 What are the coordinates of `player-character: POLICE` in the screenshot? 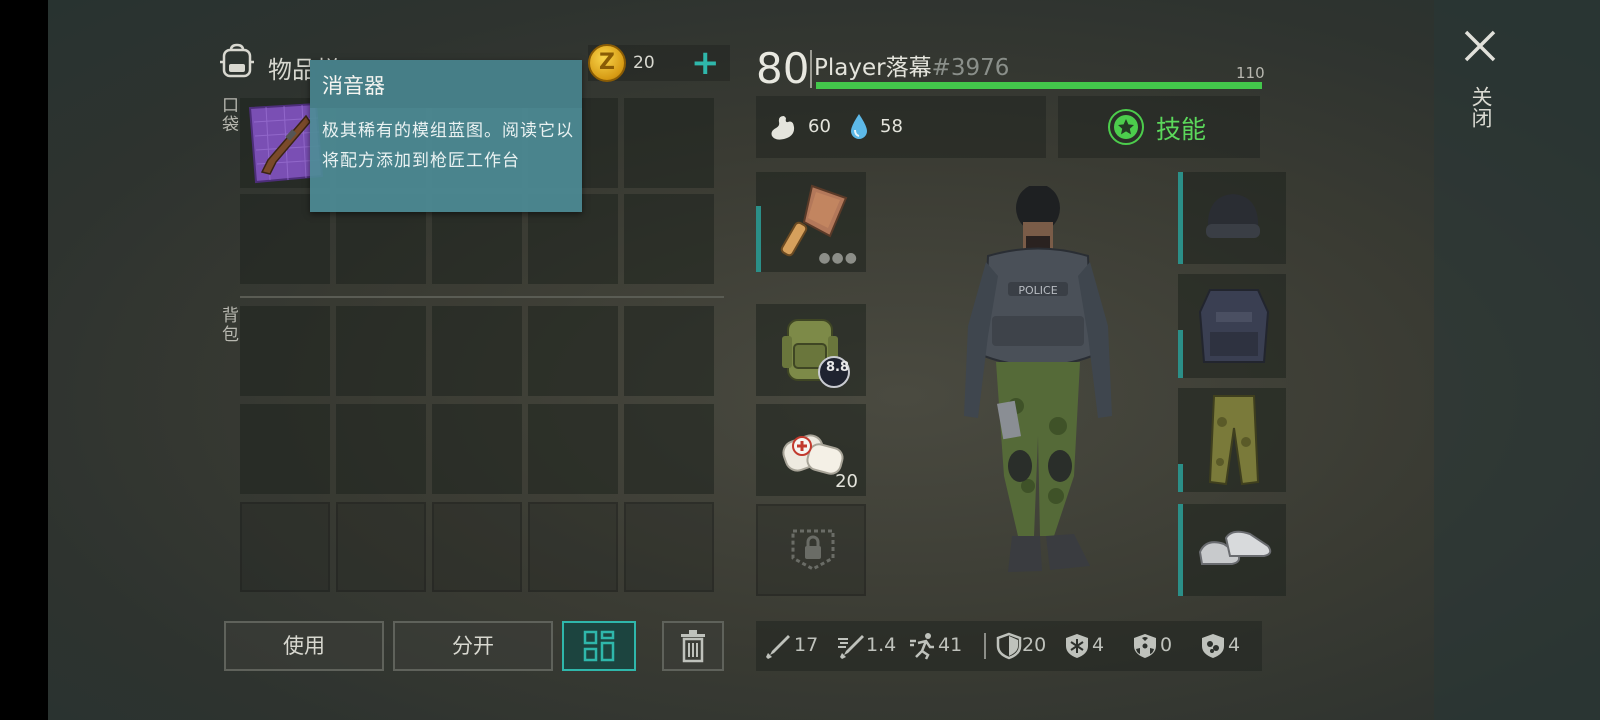 It's located at (1038, 379).